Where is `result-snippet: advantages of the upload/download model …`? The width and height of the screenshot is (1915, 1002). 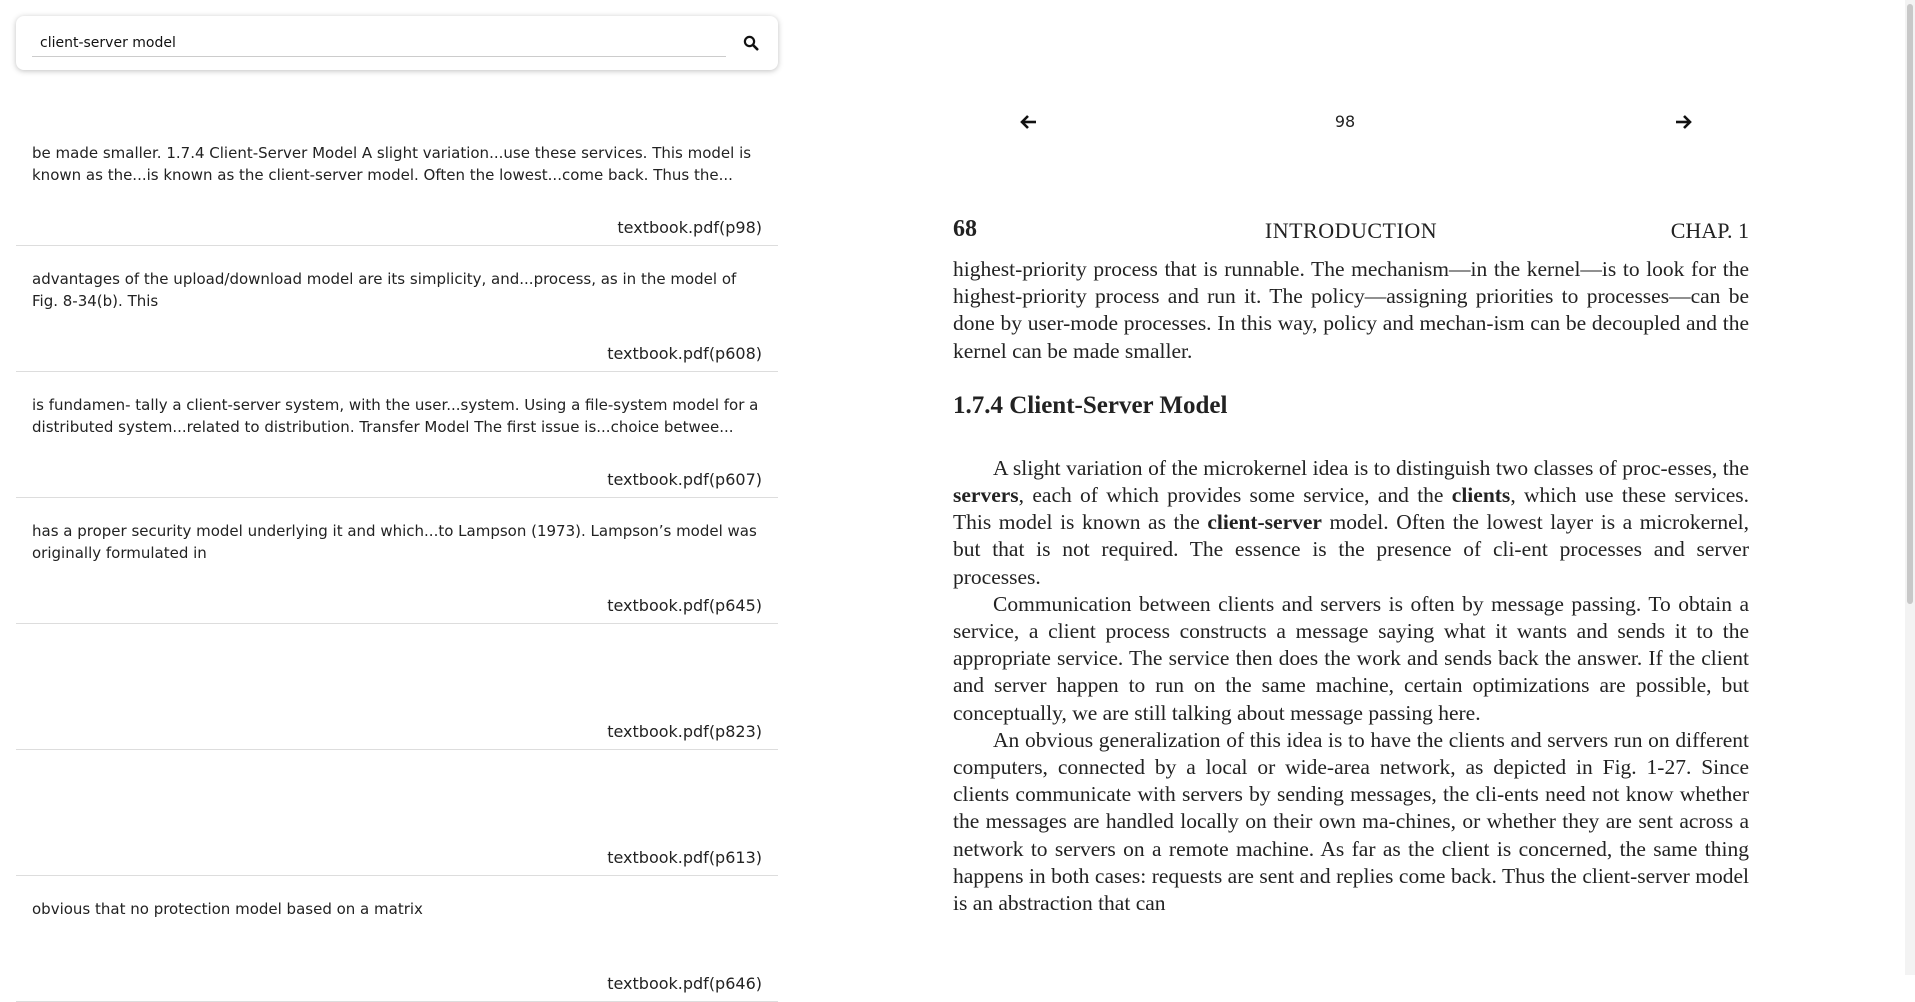
result-snippet: advantages of the upload/download model … is located at coordinates (384, 290).